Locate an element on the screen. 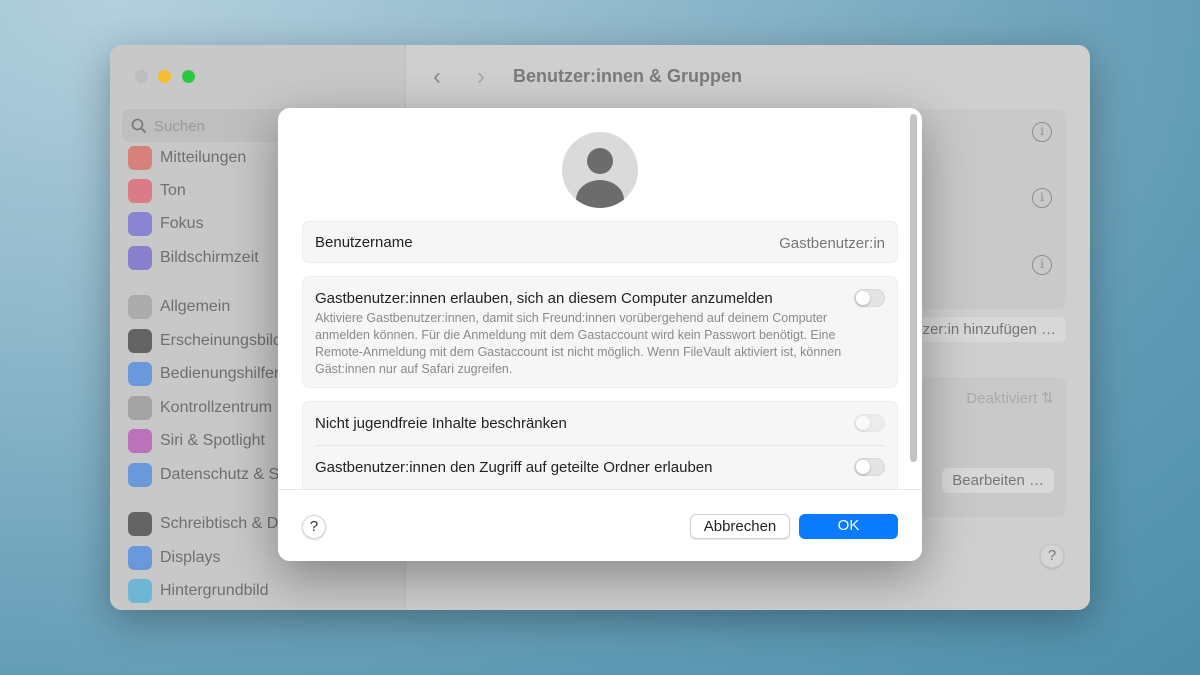 The image size is (1200, 675). sidebar-item-label: Hintergrundbild is located at coordinates (214, 590).